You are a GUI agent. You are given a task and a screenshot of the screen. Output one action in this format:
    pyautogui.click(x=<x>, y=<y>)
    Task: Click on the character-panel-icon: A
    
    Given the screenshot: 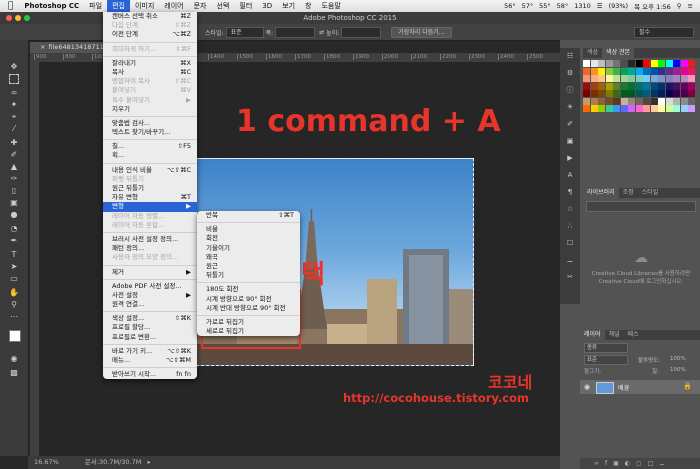 What is the action you would take?
    pyautogui.click(x=570, y=175)
    